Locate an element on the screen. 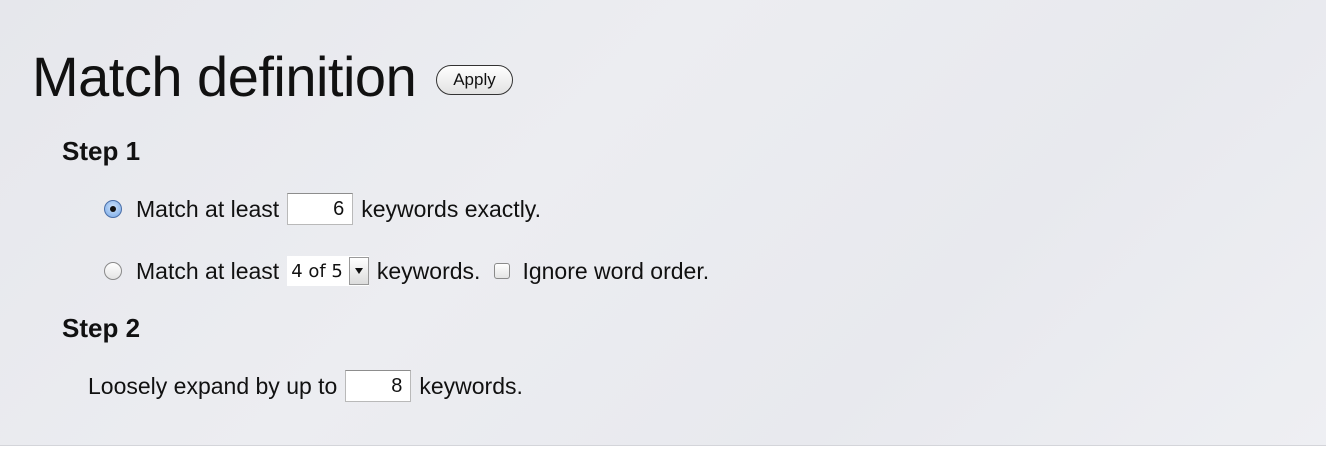  exact-match-radio is located at coordinates (113, 209).